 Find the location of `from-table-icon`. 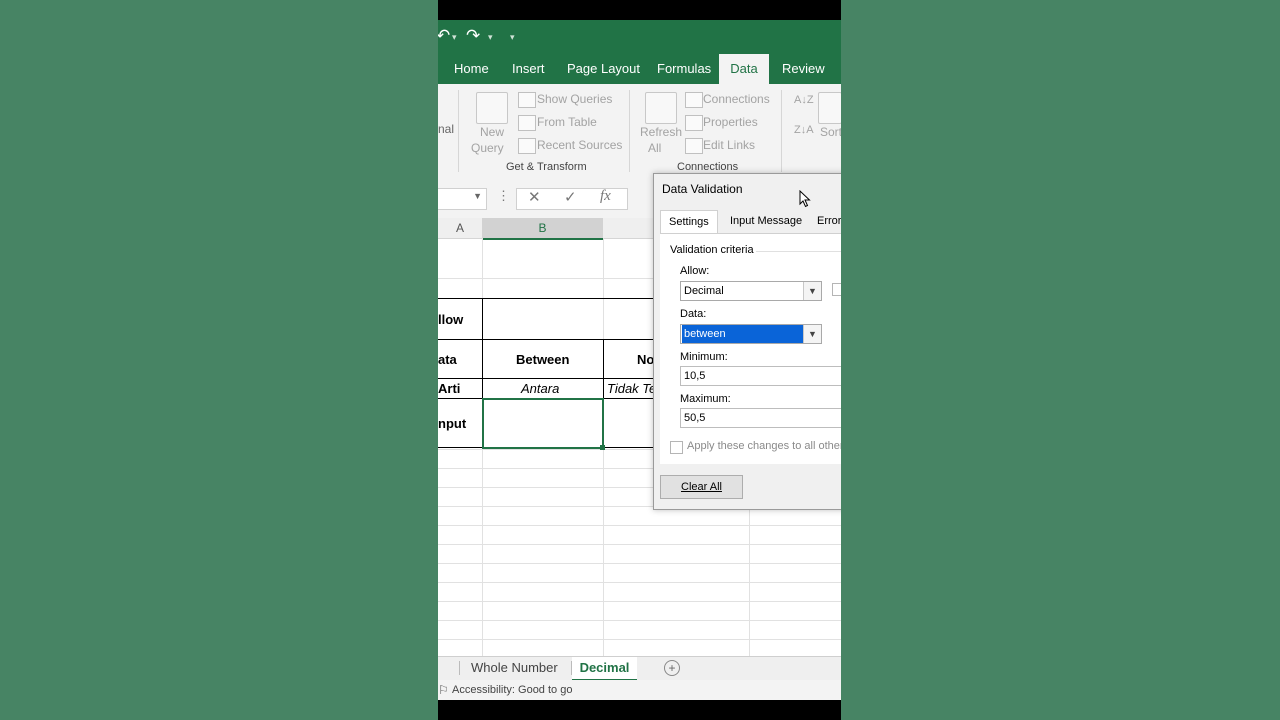

from-table-icon is located at coordinates (527, 123).